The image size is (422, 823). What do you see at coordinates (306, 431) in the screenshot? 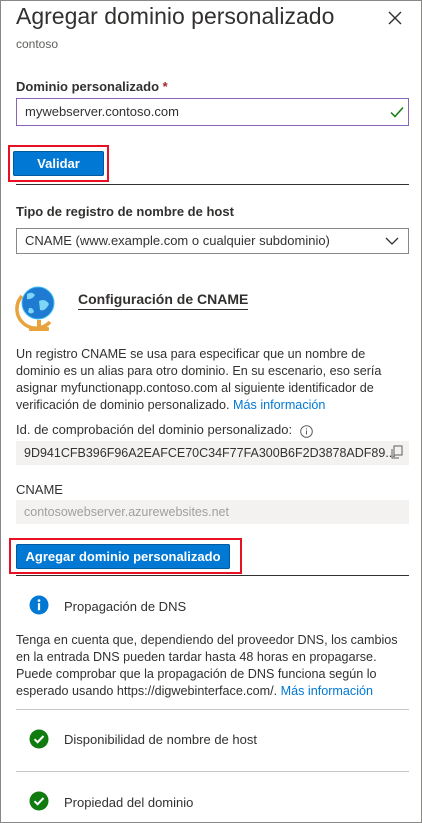
I see `info-icon` at bounding box center [306, 431].